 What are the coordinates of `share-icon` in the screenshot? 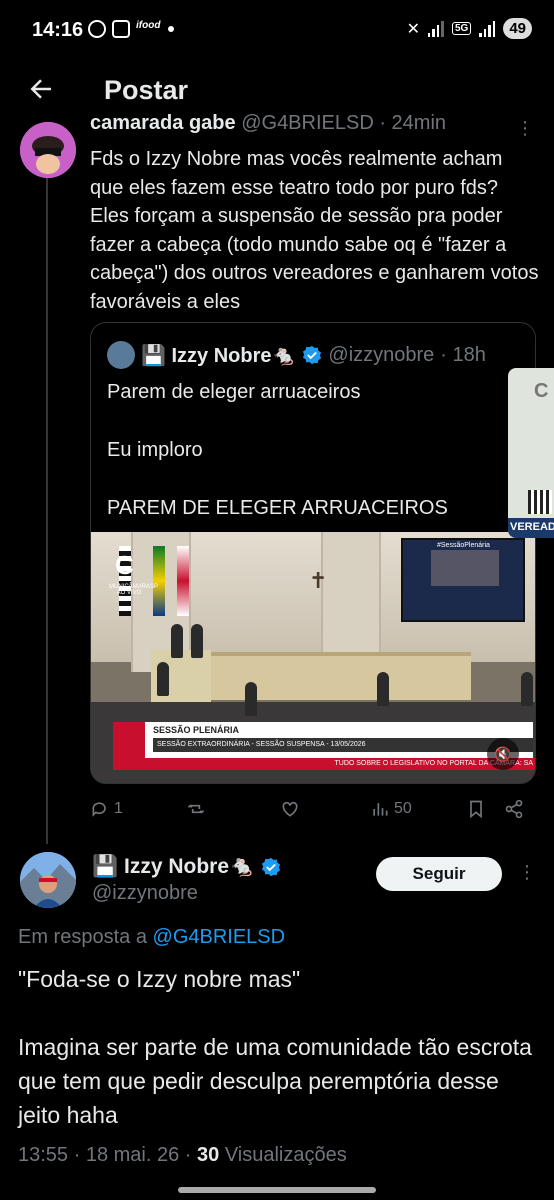 It's located at (514, 809).